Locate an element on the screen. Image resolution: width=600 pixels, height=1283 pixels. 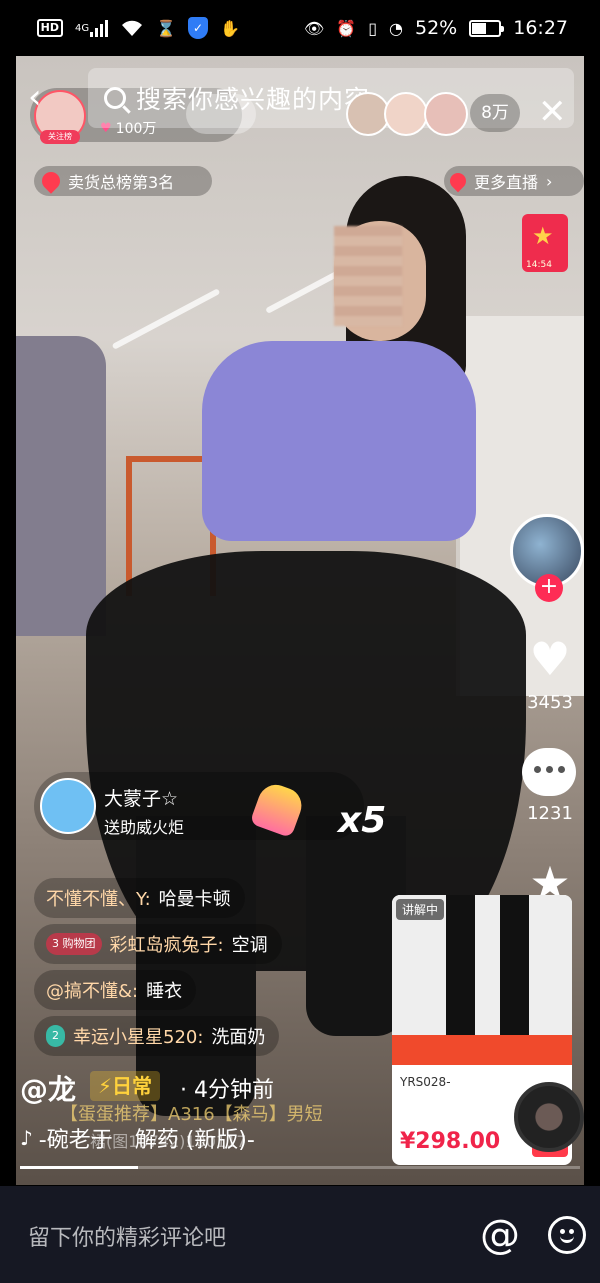
explaining-badge: 讲解中 is located at coordinates (420, 909).